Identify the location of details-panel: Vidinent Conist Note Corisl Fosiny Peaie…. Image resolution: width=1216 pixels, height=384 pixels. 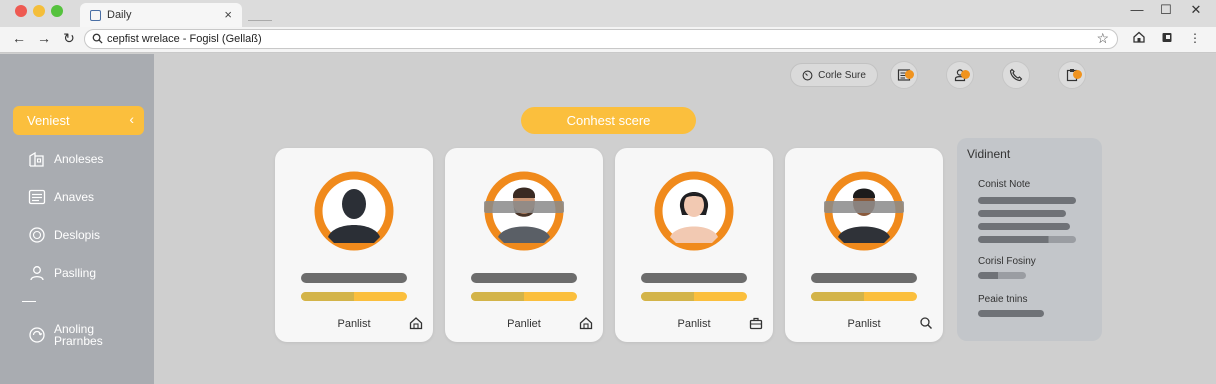
(1029, 239).